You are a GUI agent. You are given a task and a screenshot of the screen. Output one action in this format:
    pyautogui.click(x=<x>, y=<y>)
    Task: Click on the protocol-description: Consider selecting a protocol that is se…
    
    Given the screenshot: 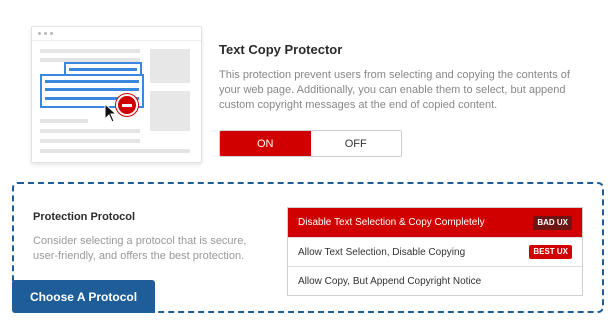 What is the action you would take?
    pyautogui.click(x=140, y=248)
    